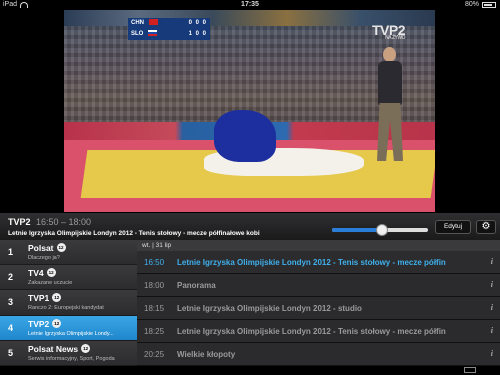 The width and height of the screenshot is (500, 375). I want to click on now-playing-time: 16:50 – 18:00, so click(64, 222).